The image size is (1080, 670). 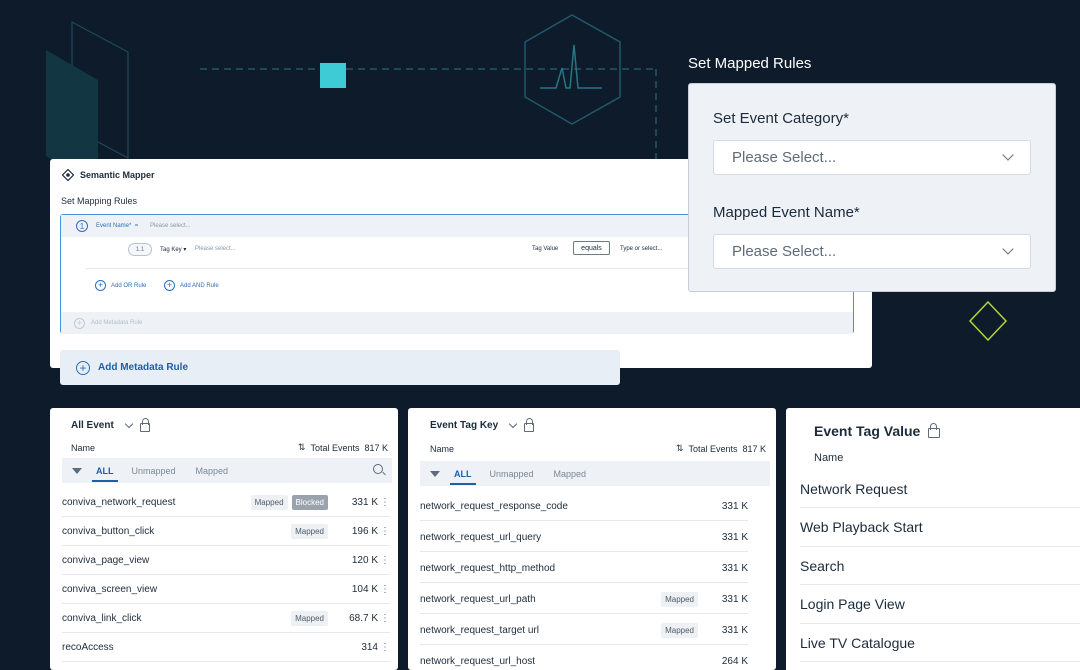 I want to click on list-item: Network Request, so click(x=940, y=489).